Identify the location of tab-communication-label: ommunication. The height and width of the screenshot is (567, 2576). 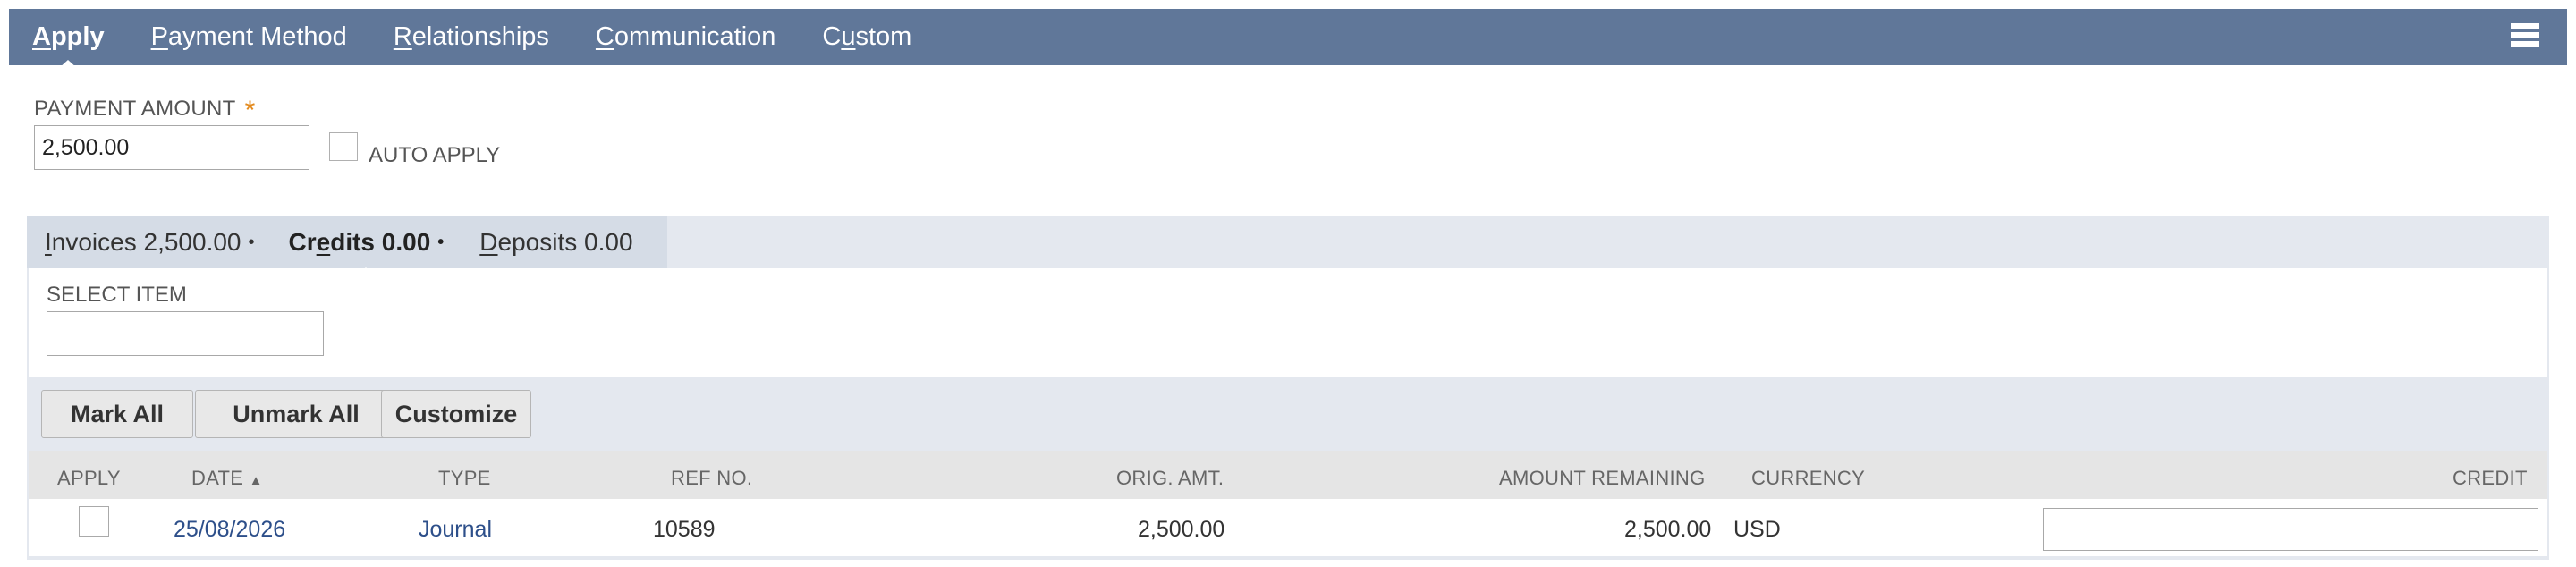
(695, 36).